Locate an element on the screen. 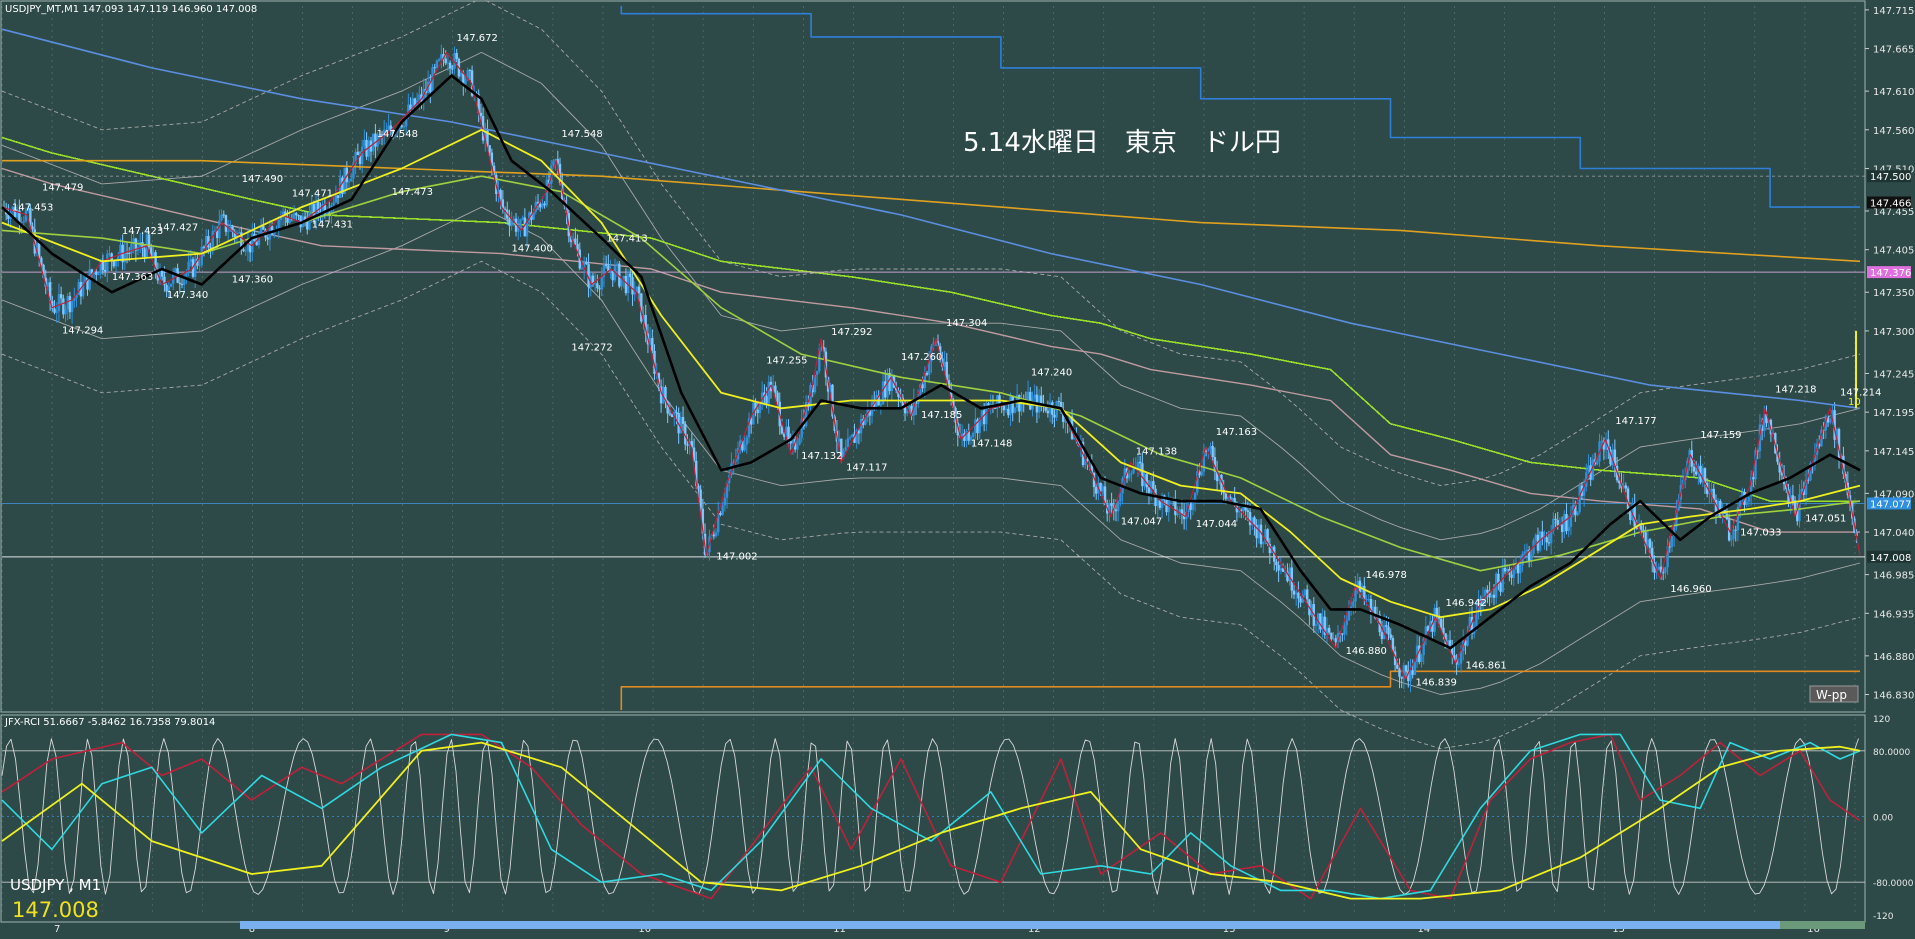  price-label: 147.672 is located at coordinates (477, 38).